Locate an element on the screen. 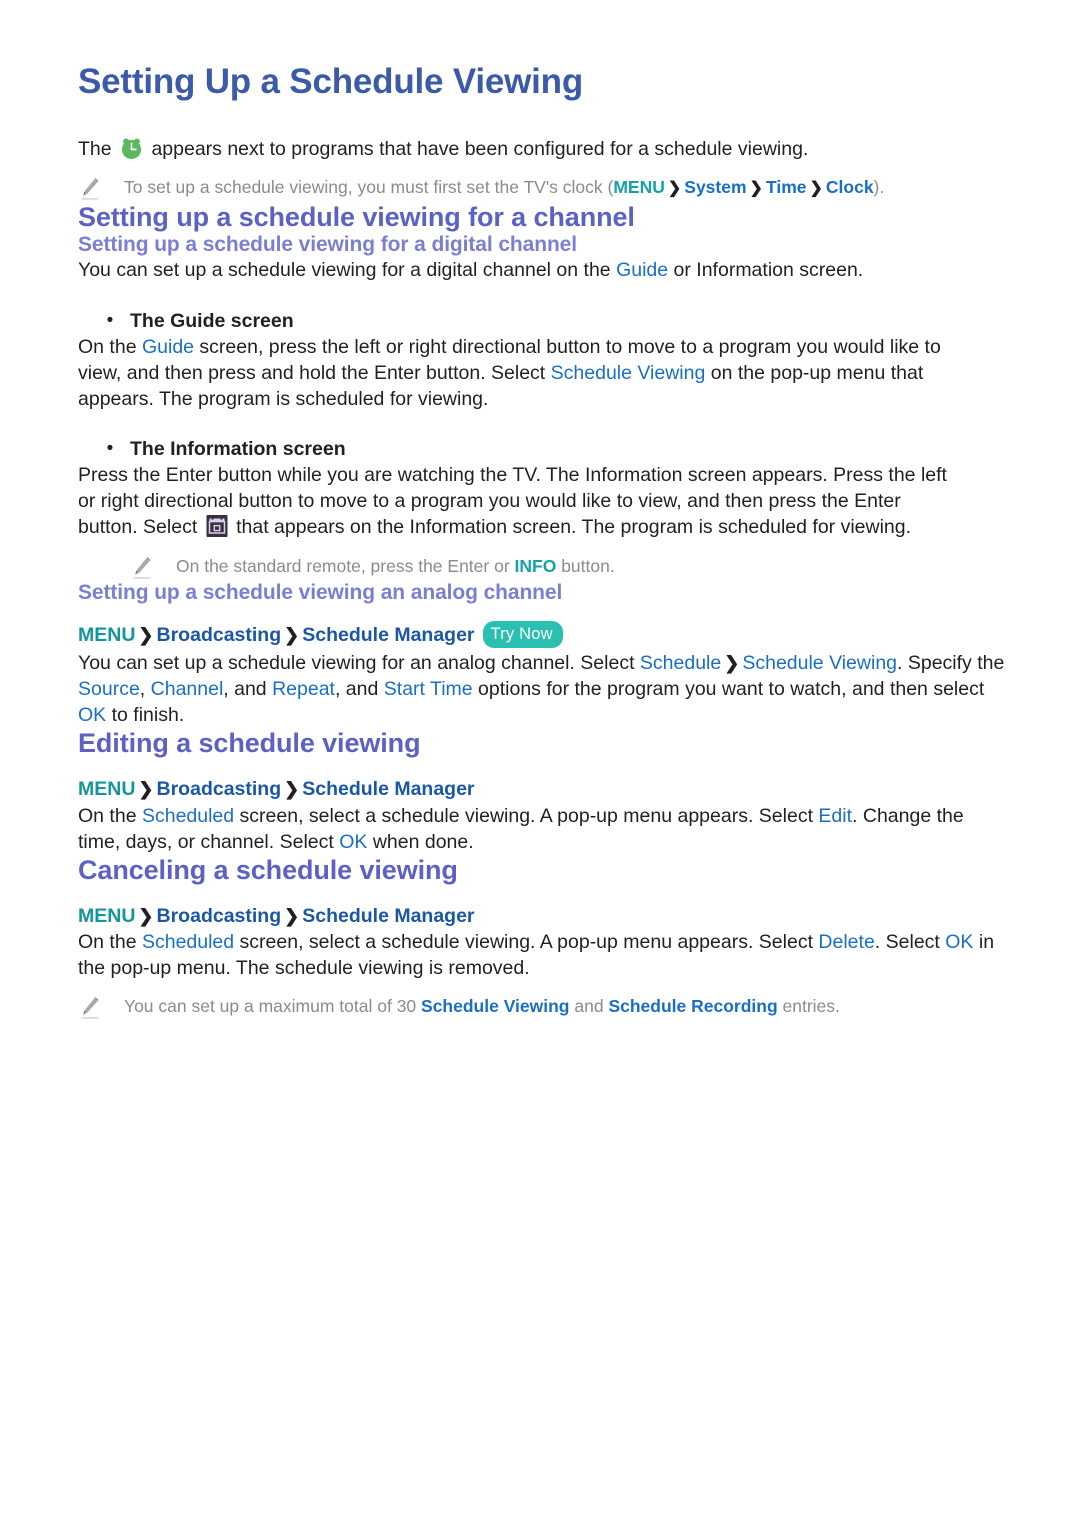 Image resolution: width=1080 pixels, height=1527 pixels. try-now-badge: Try Now is located at coordinates (522, 634).